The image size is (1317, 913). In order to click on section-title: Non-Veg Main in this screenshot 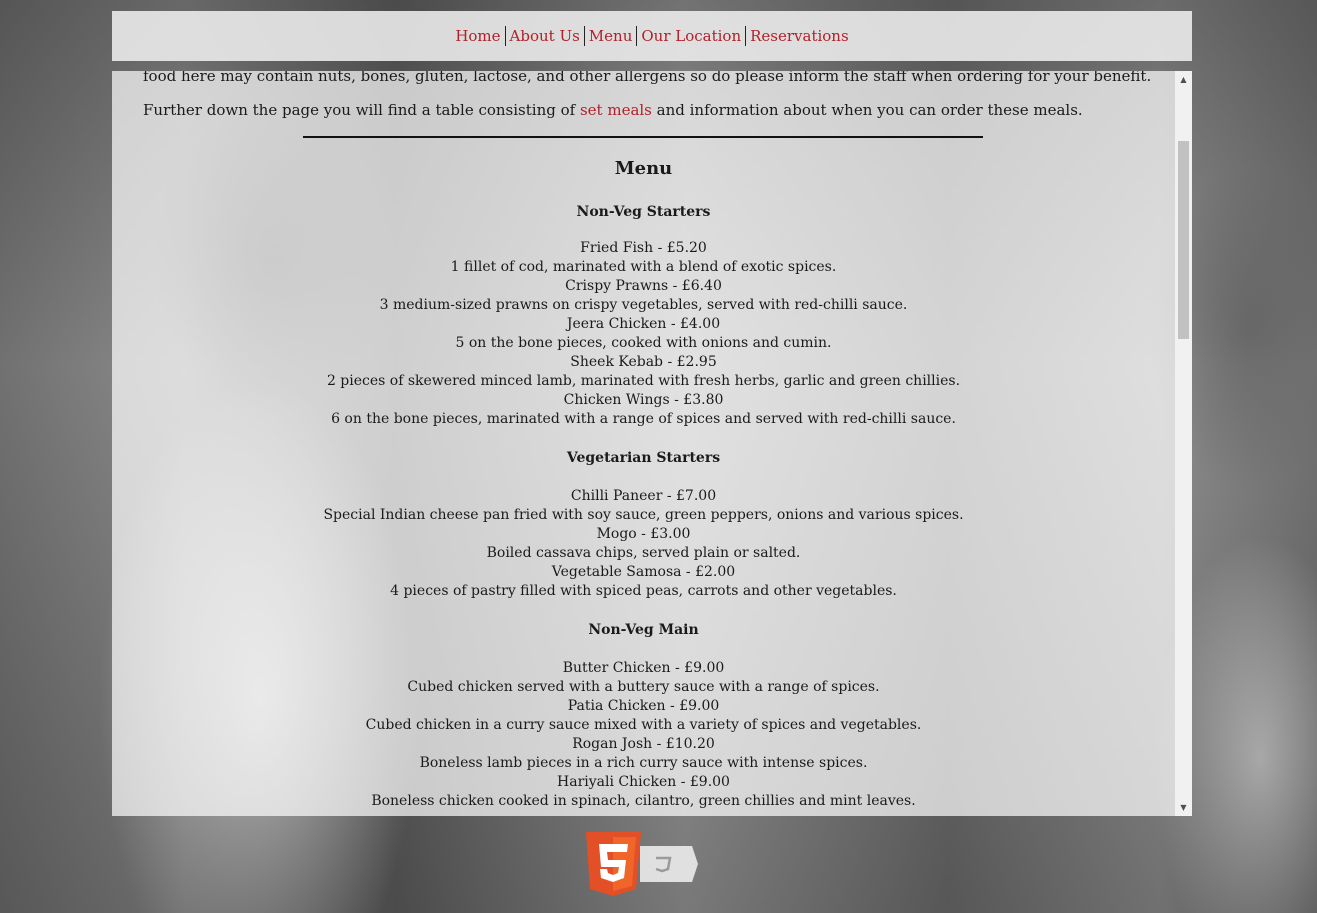, I will do `click(643, 630)`.